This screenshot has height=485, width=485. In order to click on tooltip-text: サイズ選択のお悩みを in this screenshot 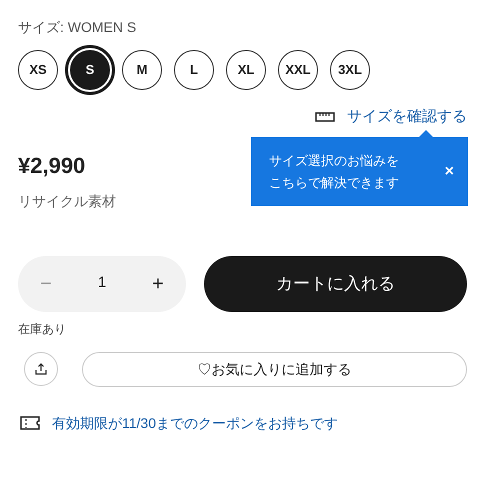, I will do `click(334, 161)`.